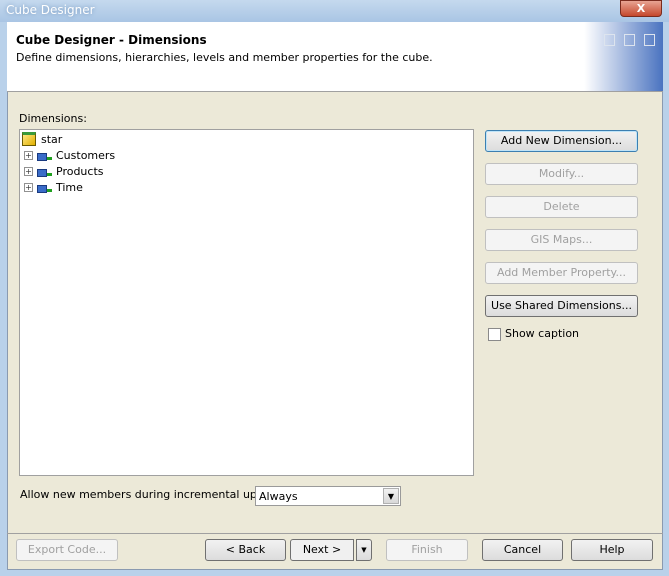 This screenshot has height=576, width=669. Describe the element at coordinates (334, 11) in the screenshot. I see `title-bar` at that location.